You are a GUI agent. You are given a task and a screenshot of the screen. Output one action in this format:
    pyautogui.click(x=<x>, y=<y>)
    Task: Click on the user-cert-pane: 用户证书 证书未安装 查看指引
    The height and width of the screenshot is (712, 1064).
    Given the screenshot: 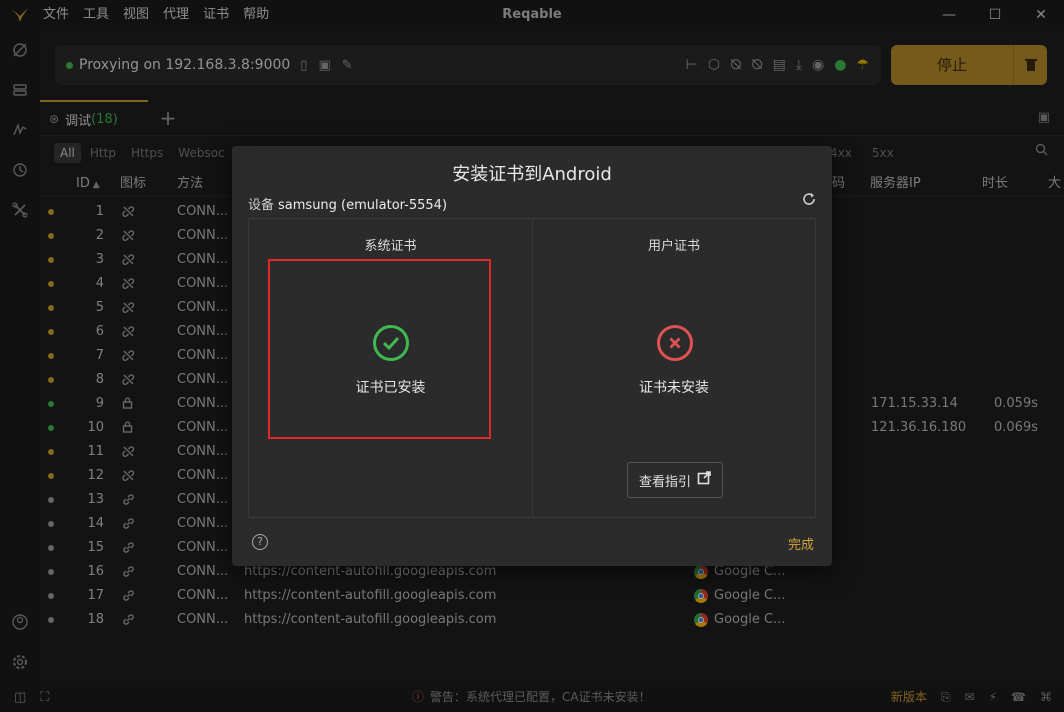 What is the action you would take?
    pyautogui.click(x=673, y=368)
    